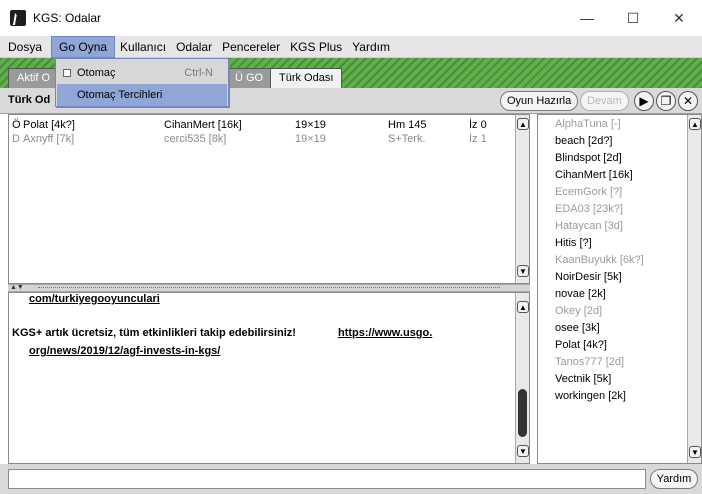  What do you see at coordinates (16, 139) in the screenshot?
I see `game-type: D` at bounding box center [16, 139].